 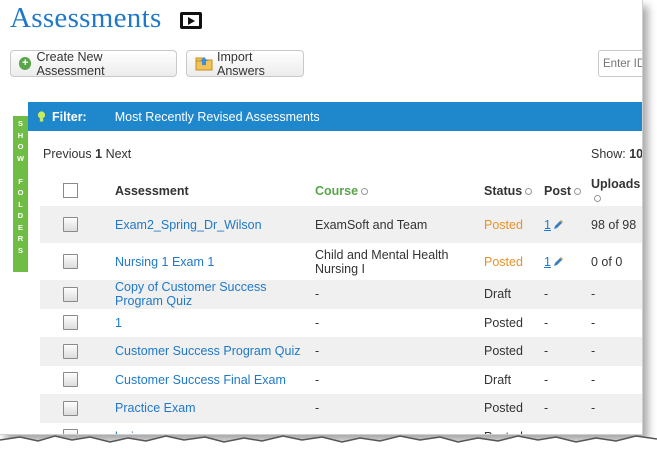 I want to click on table-row: Customer Success Final Exam - Draft - -, so click(x=341, y=380).